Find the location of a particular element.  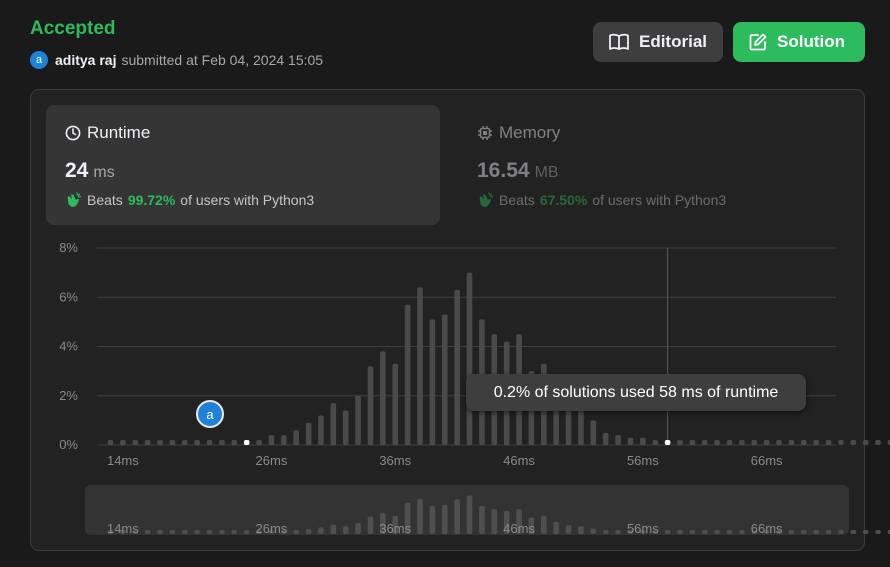

y-tick-label: 0% is located at coordinates (68, 444).